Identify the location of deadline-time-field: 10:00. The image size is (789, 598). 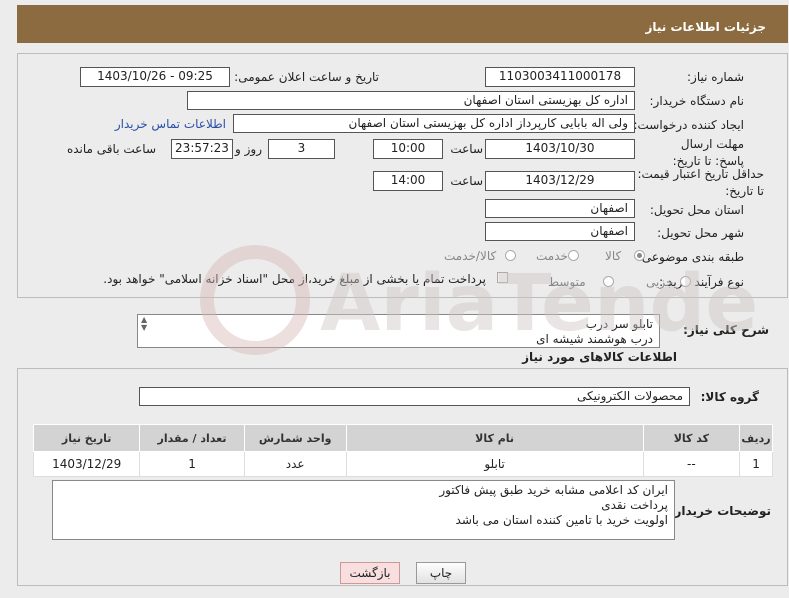
(408, 149).